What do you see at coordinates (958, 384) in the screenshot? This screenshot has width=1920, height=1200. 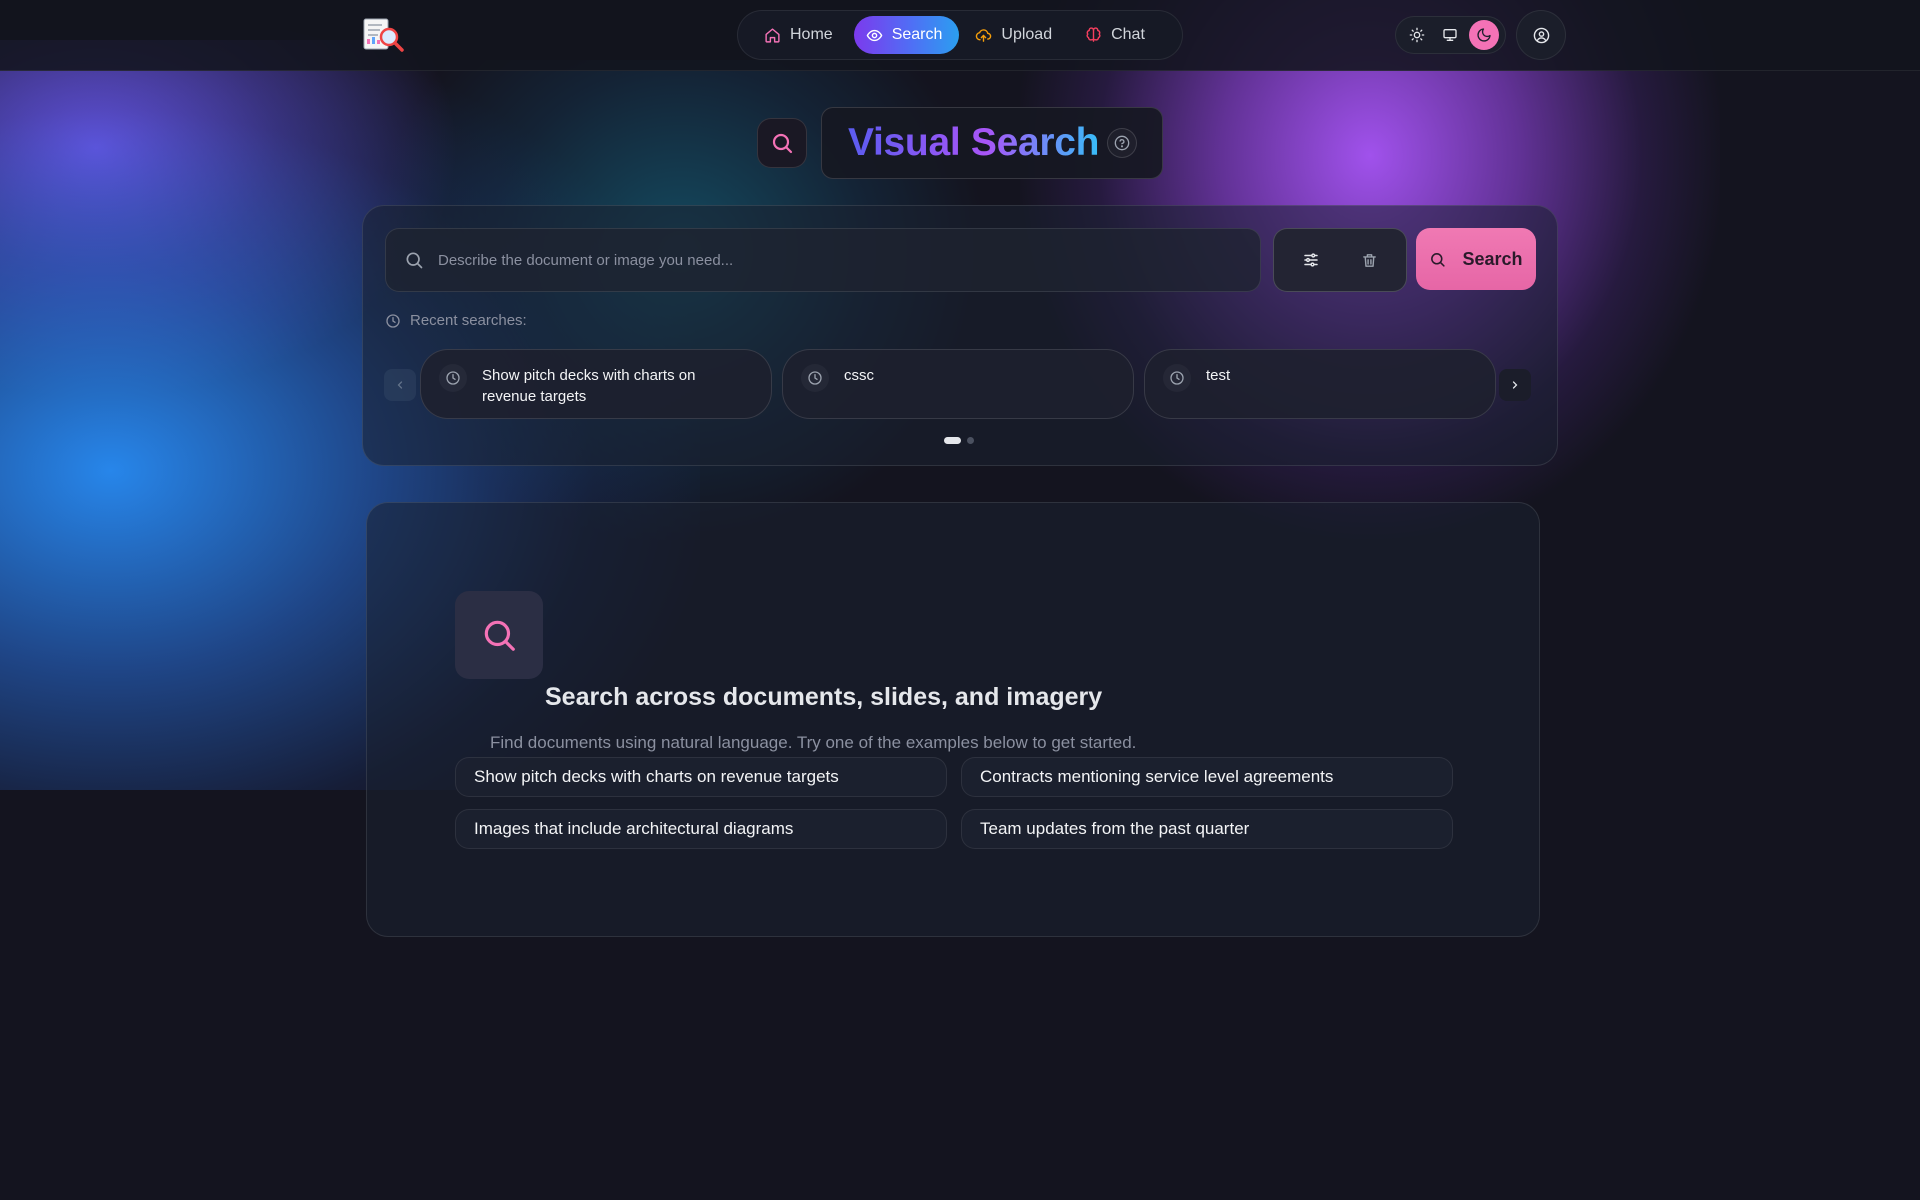 I see `recent-search-item: cssc` at bounding box center [958, 384].